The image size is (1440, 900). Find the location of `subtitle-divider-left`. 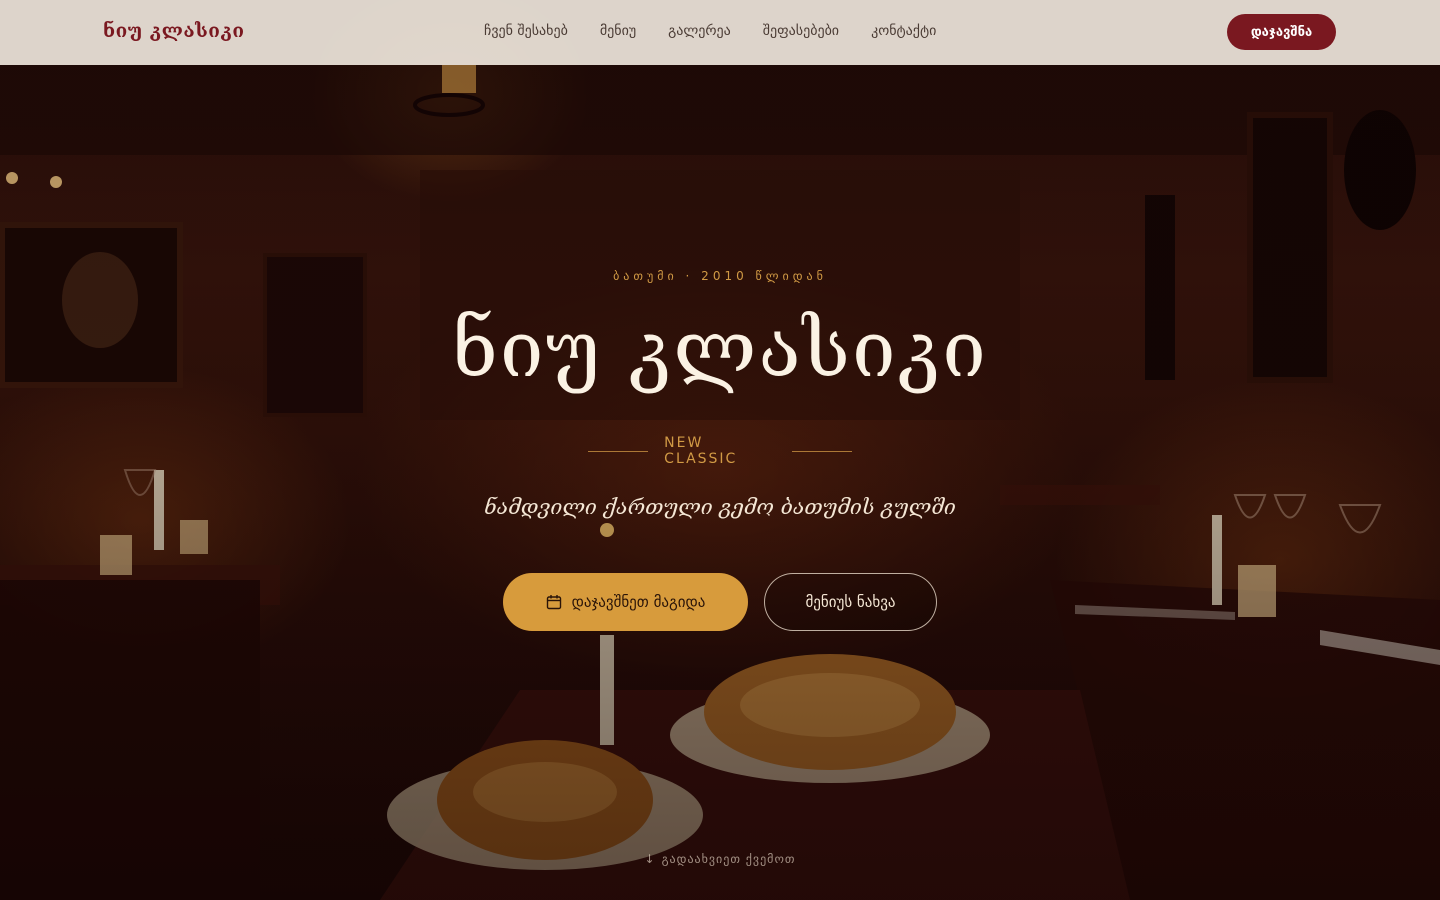

subtitle-divider-left is located at coordinates (618, 451).